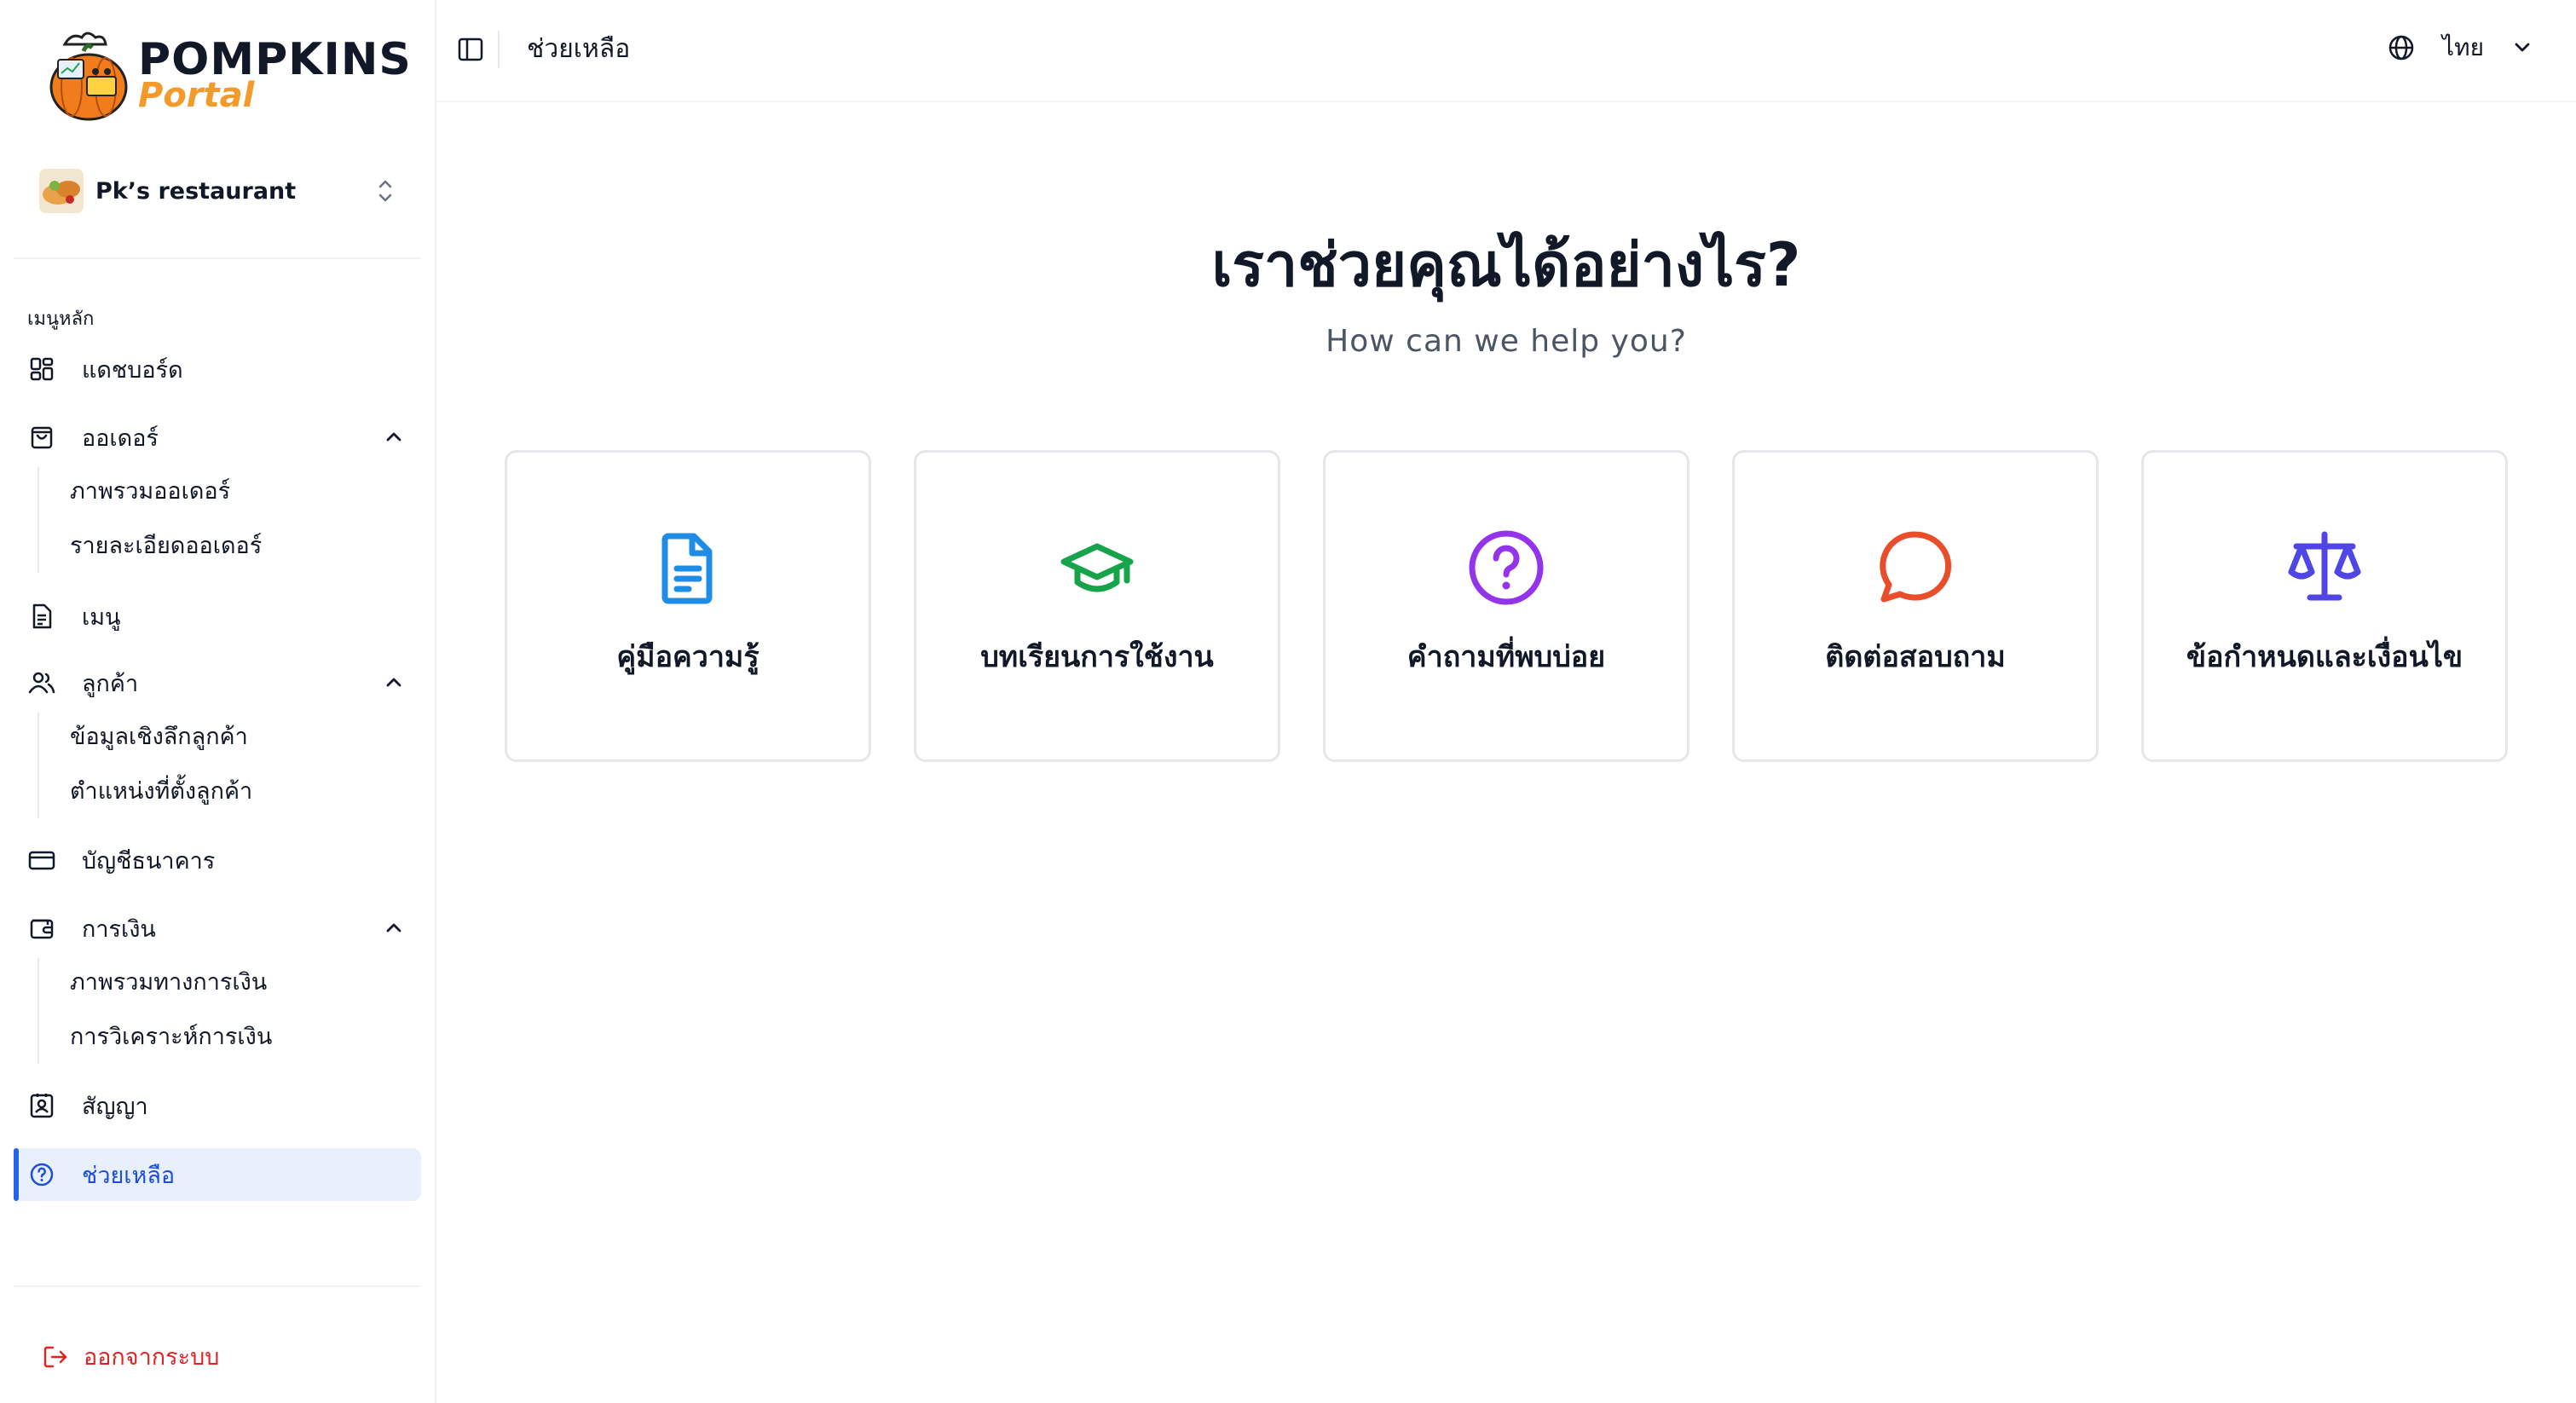 Image resolution: width=2576 pixels, height=1403 pixels. Describe the element at coordinates (42, 369) in the screenshot. I see `dashboard-icon` at that location.